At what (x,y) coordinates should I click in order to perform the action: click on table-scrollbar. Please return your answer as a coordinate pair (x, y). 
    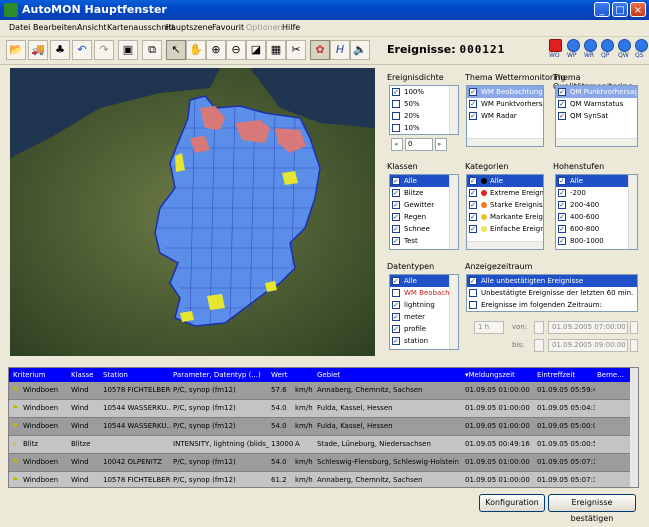
    Looking at the image, I should click on (634, 427).